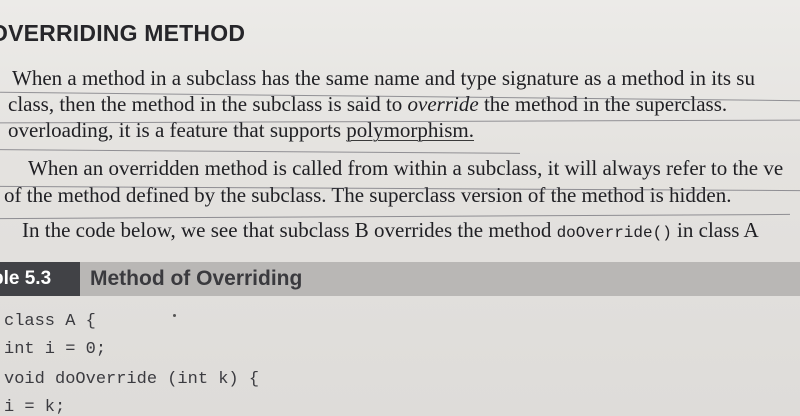 This screenshot has height=416, width=800. What do you see at coordinates (614, 233) in the screenshot?
I see `inline-code: doOverride()` at bounding box center [614, 233].